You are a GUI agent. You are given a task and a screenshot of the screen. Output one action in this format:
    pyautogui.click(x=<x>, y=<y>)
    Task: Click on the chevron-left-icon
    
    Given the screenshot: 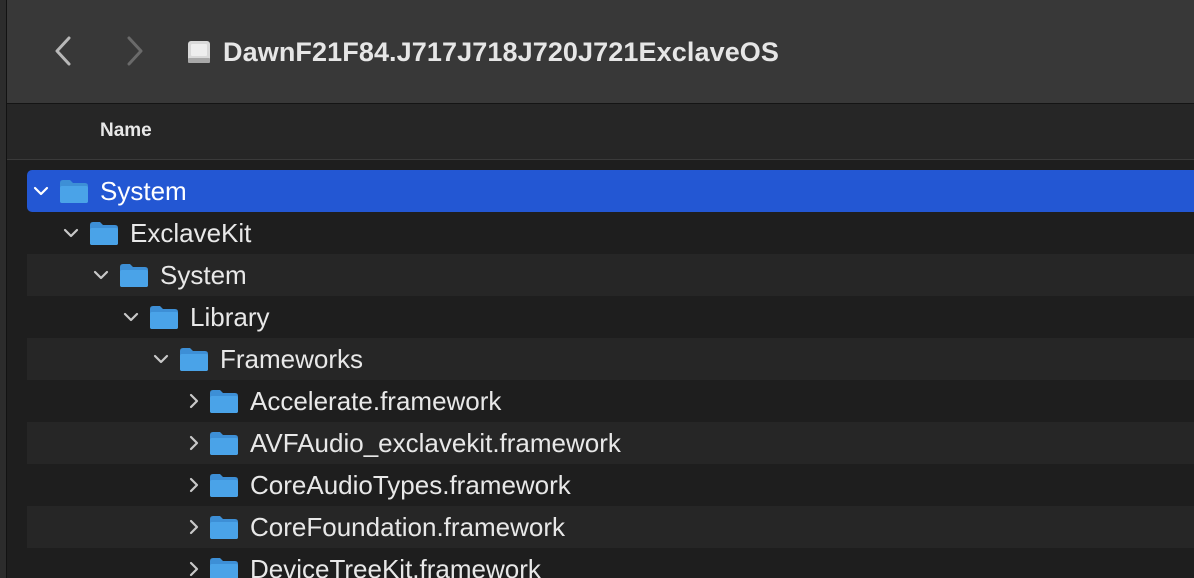 What is the action you would take?
    pyautogui.click(x=63, y=51)
    